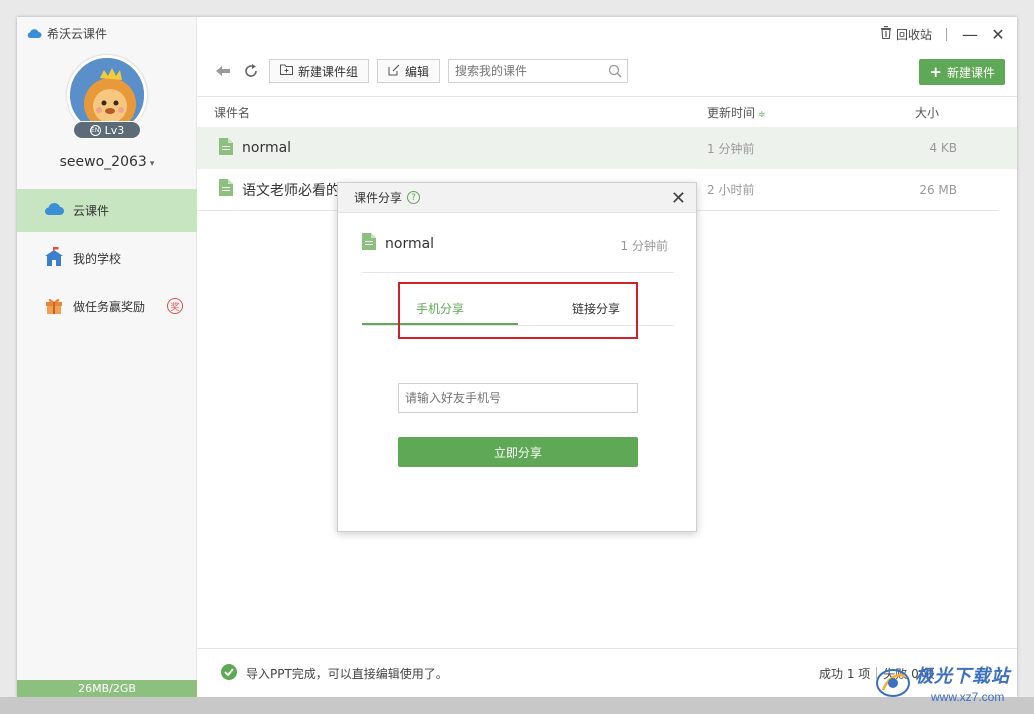  Describe the element at coordinates (175, 306) in the screenshot. I see `reward-badge: 奖` at that location.